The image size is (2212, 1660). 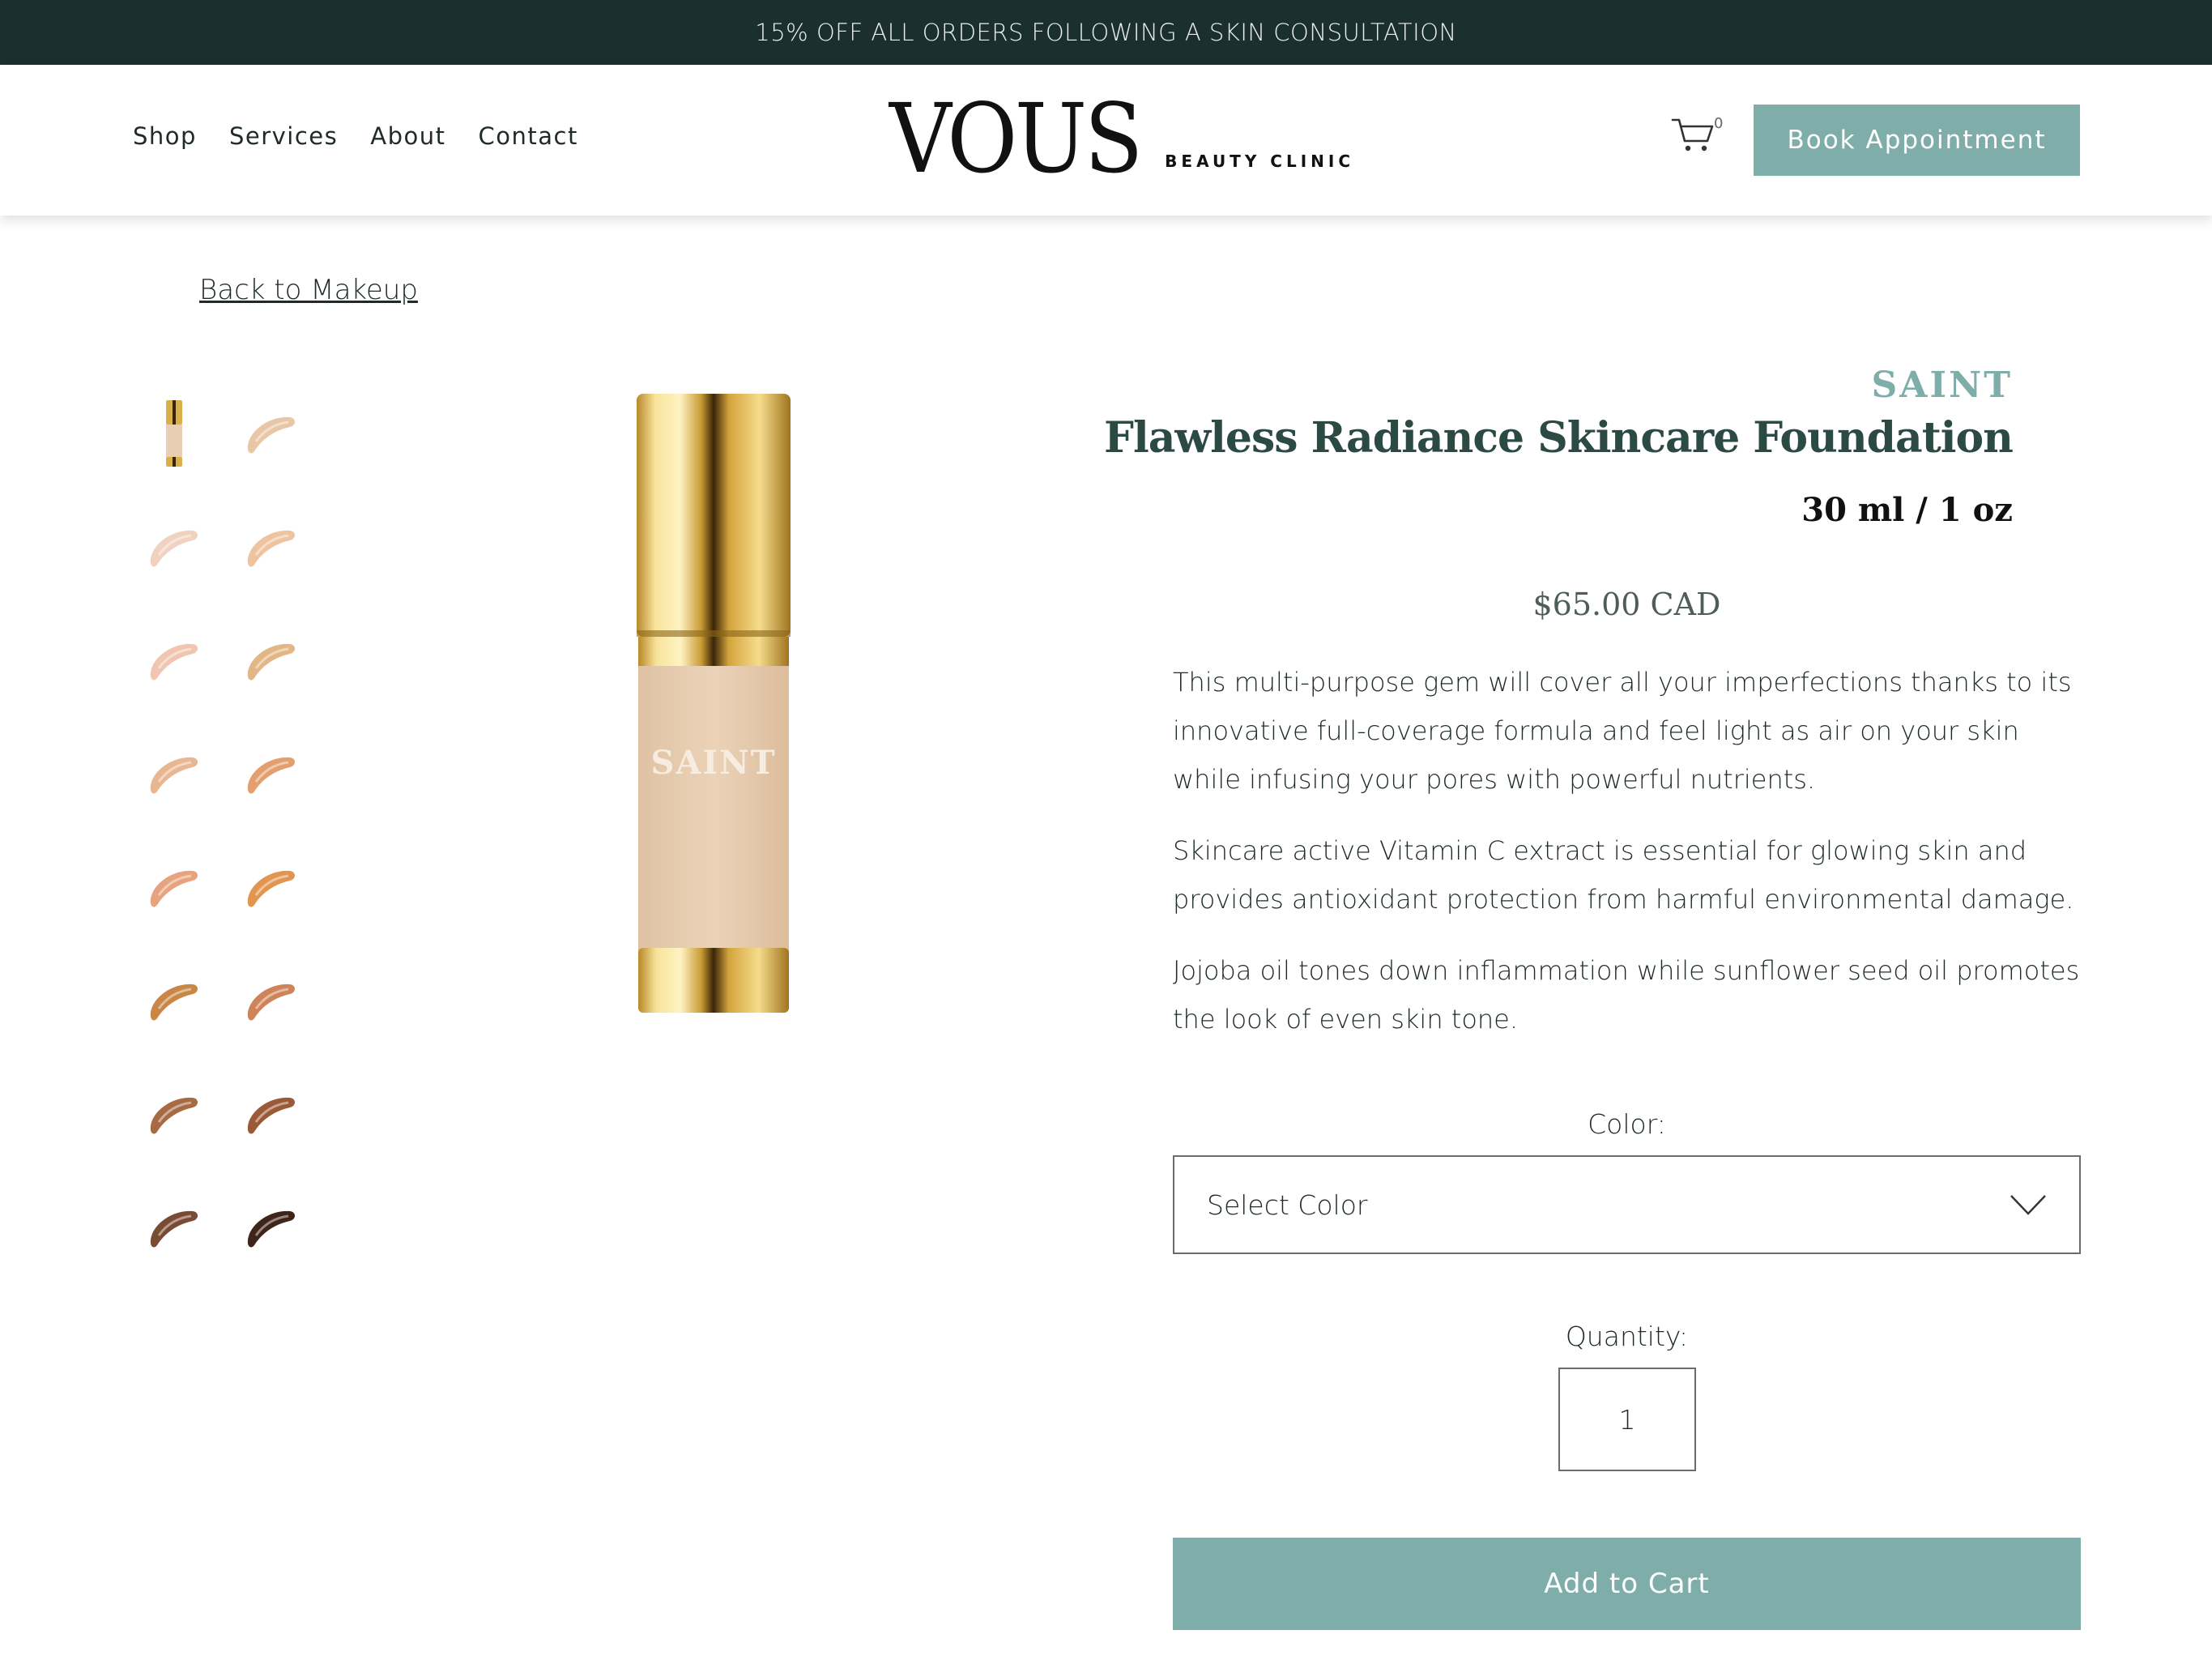 I want to click on nav-services: Services, so click(x=283, y=136).